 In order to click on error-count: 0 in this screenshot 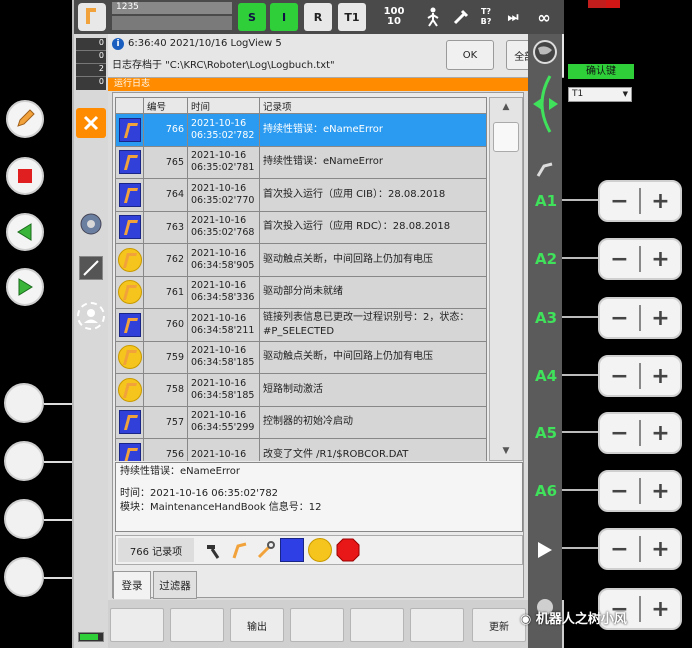, I will do `click(91, 44)`.